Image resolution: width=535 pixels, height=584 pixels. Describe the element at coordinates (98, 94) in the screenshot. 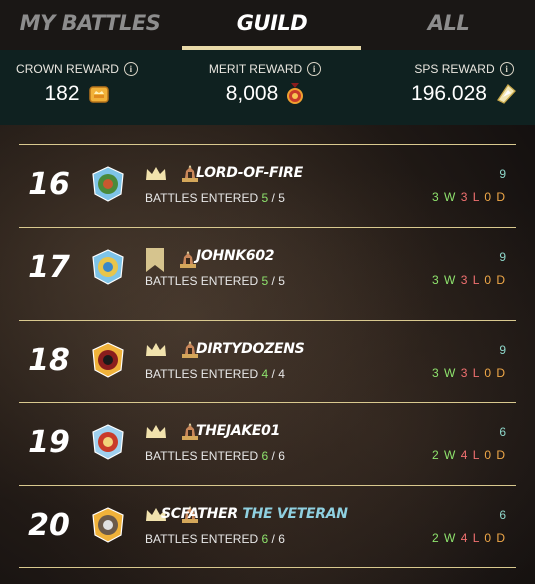

I see `crown-chest-icon` at that location.